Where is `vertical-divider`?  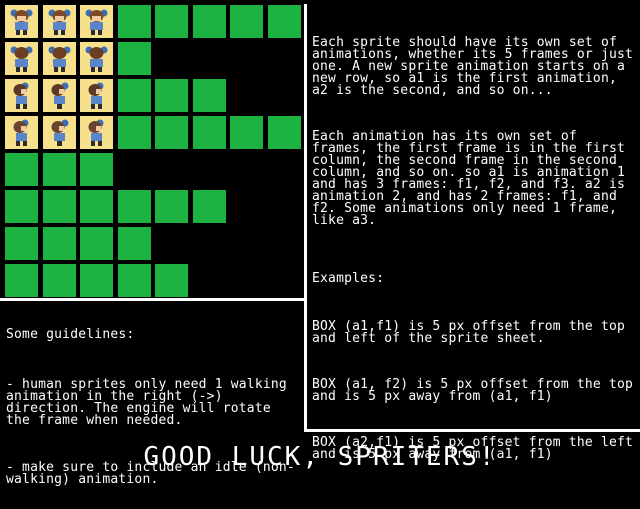 vertical-divider is located at coordinates (305, 218).